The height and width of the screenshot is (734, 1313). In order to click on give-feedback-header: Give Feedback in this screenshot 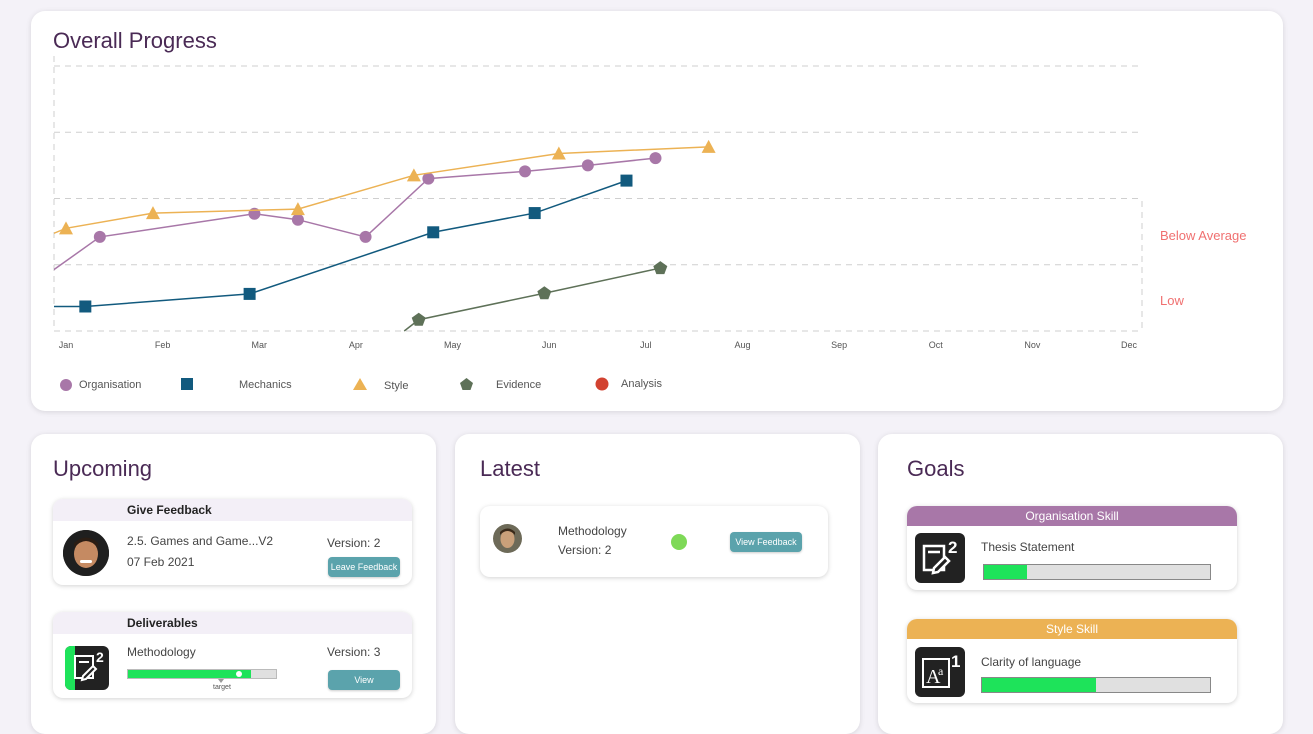, I will do `click(232, 510)`.